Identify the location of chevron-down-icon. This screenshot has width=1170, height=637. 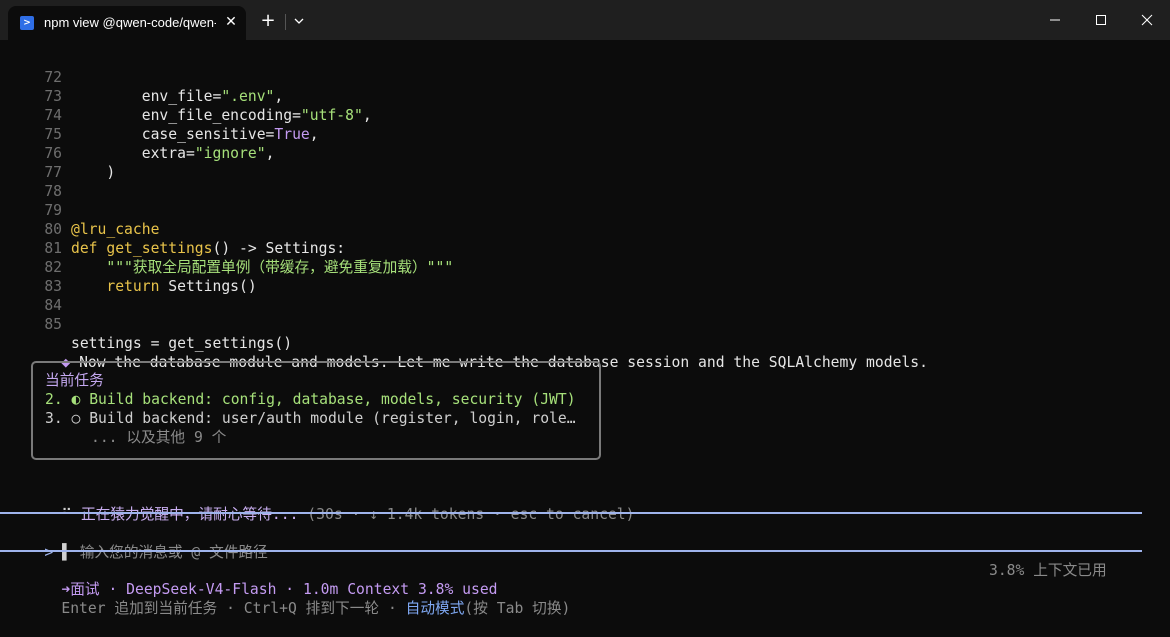
(299, 21).